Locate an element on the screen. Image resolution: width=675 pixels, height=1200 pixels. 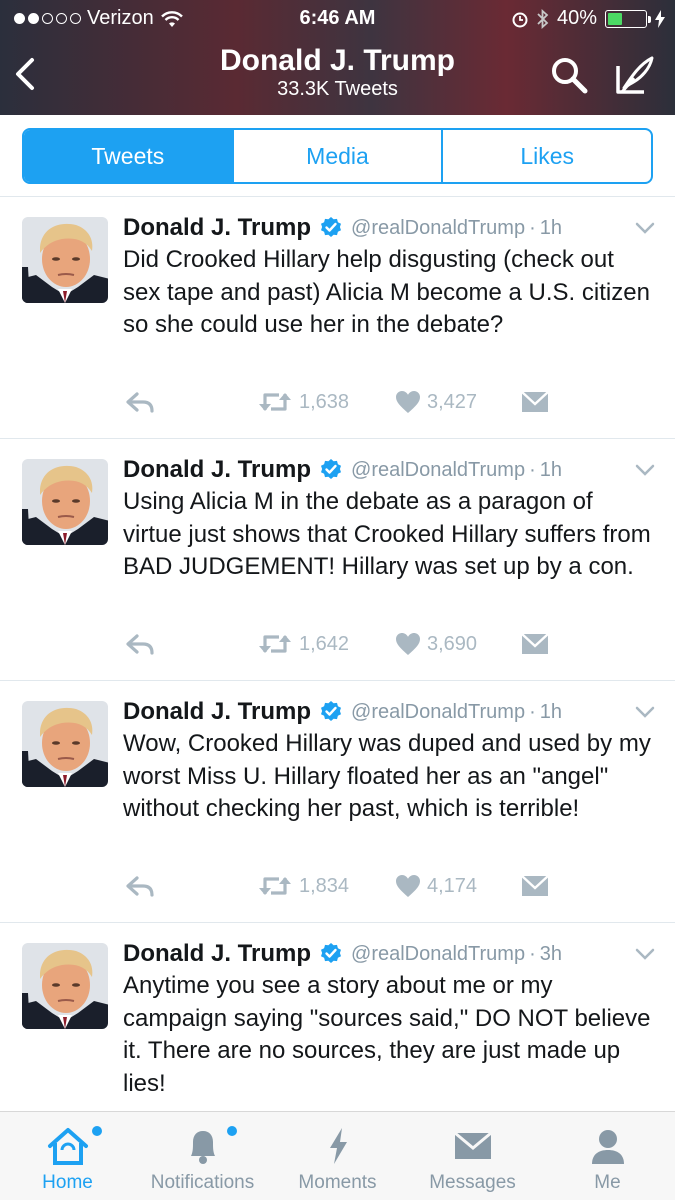
retweet-button: 1,834 is located at coordinates (303, 886).